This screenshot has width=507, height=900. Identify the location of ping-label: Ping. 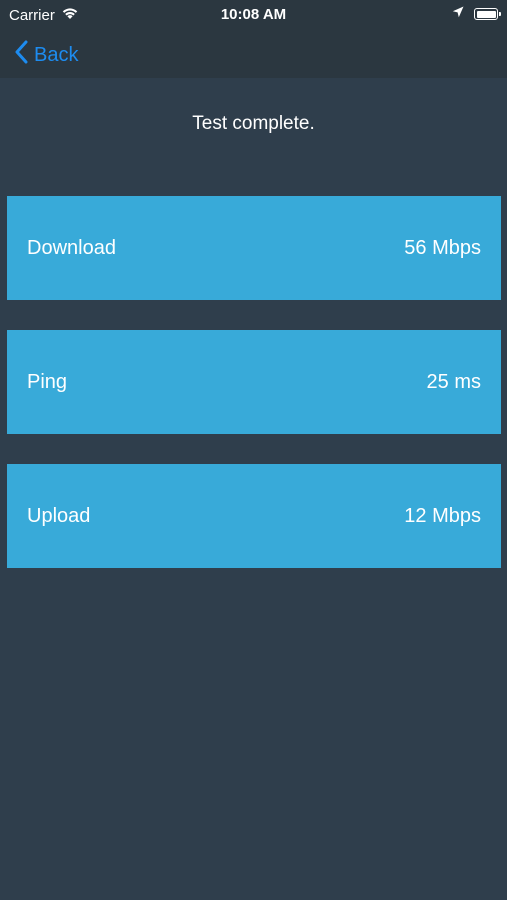
(47, 381).